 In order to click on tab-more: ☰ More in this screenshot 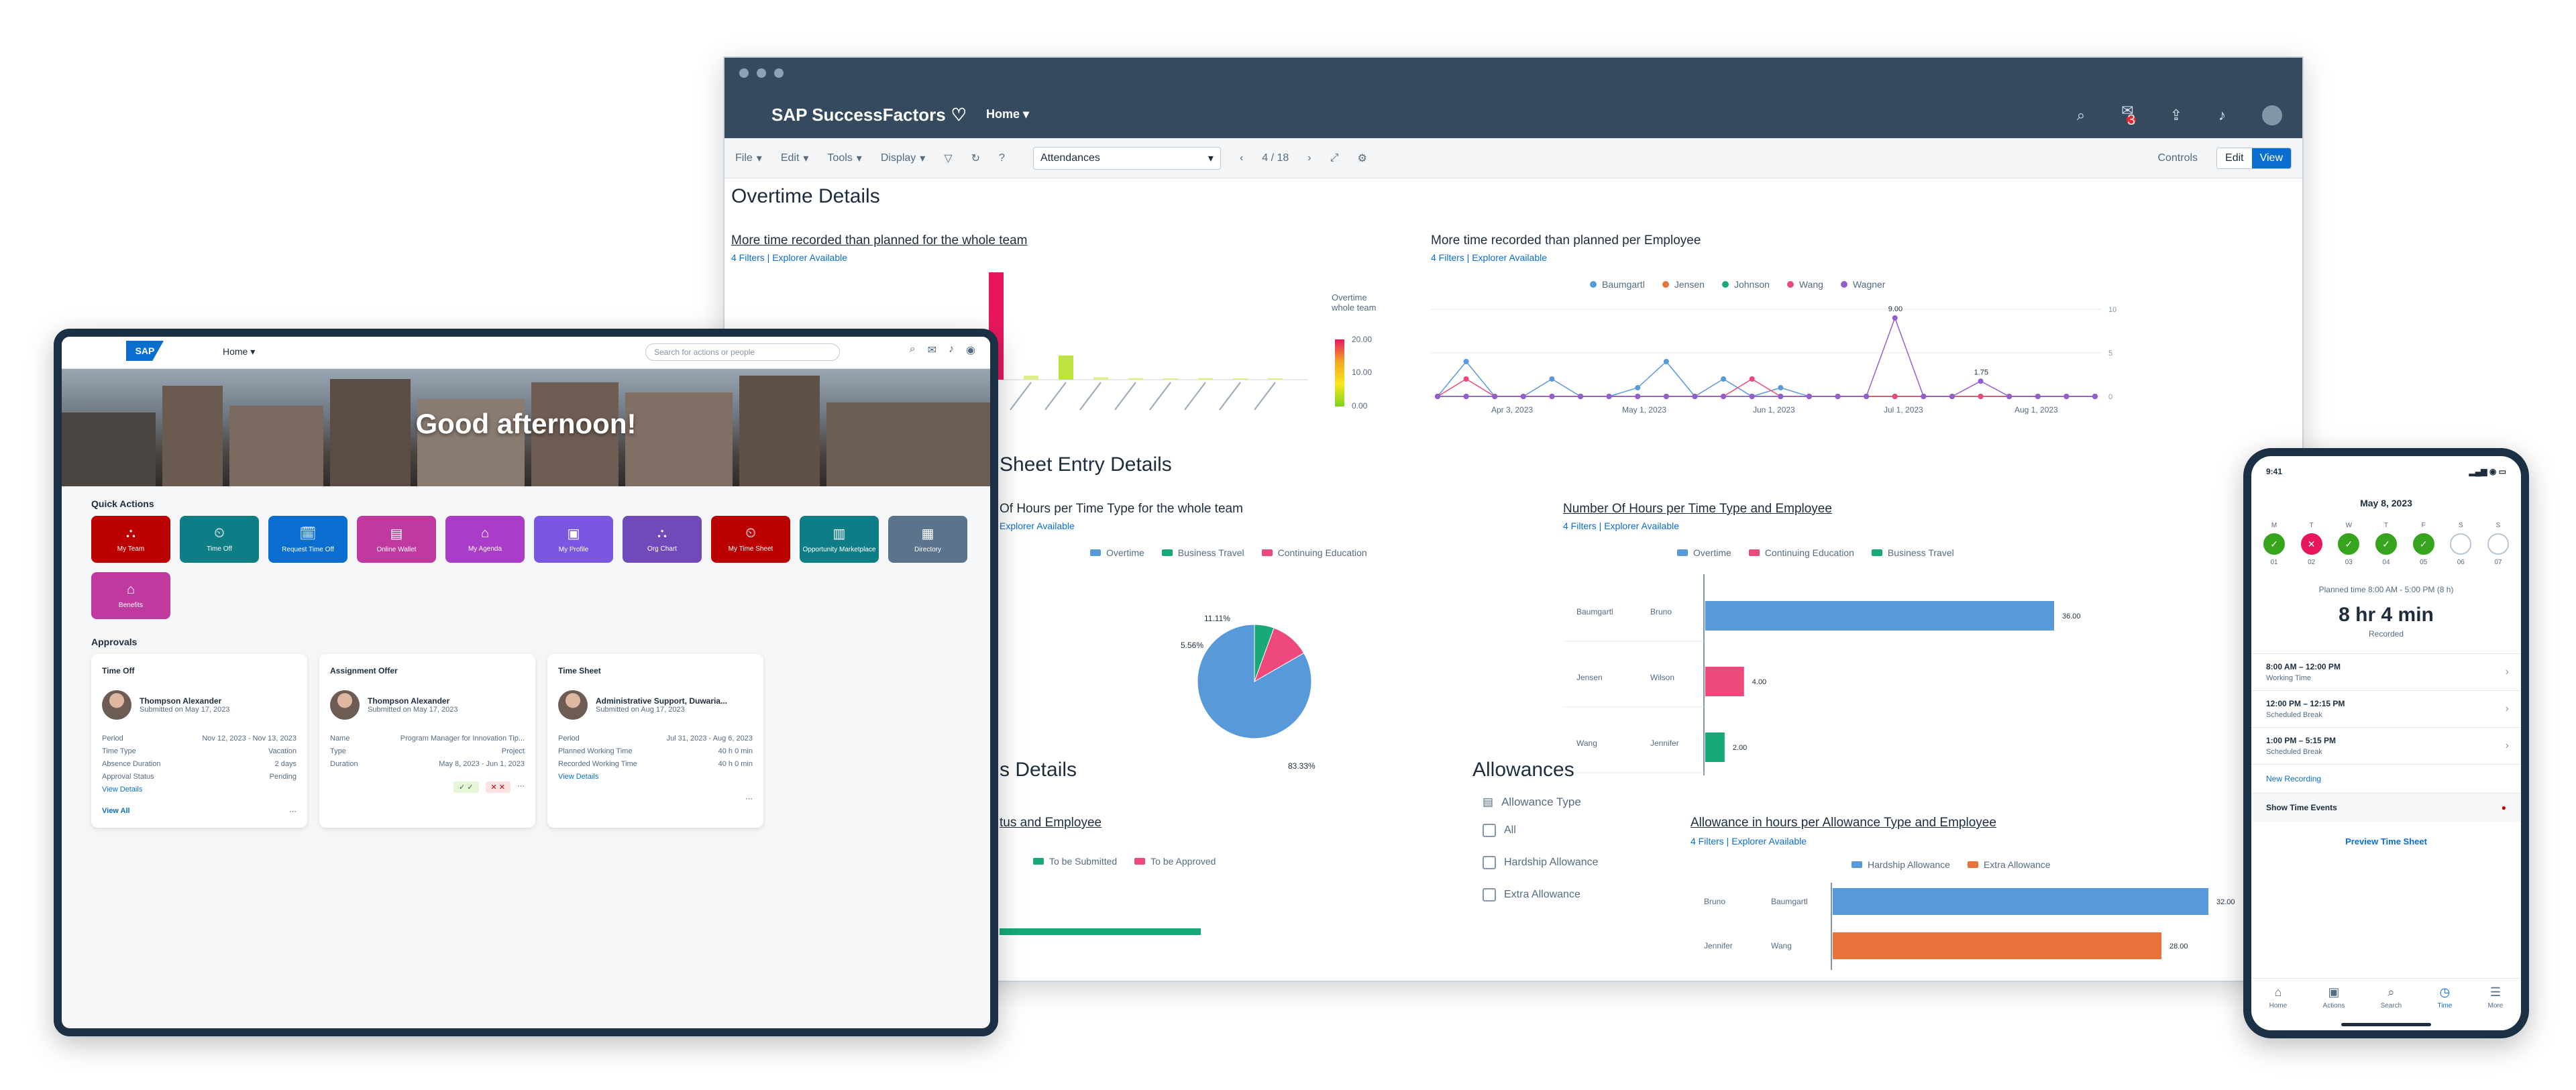, I will do `click(2496, 1008)`.